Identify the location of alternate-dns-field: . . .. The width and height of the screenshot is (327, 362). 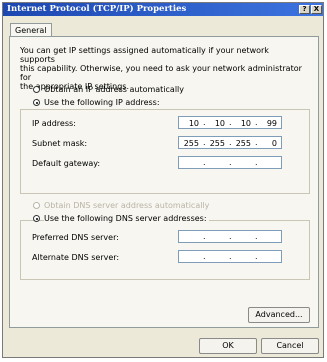
(230, 256).